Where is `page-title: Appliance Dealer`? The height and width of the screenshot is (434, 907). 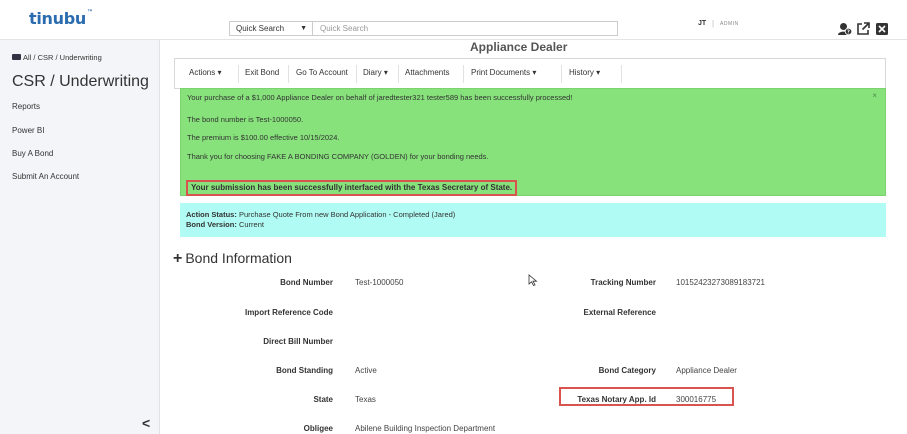 page-title: Appliance Dealer is located at coordinates (519, 47).